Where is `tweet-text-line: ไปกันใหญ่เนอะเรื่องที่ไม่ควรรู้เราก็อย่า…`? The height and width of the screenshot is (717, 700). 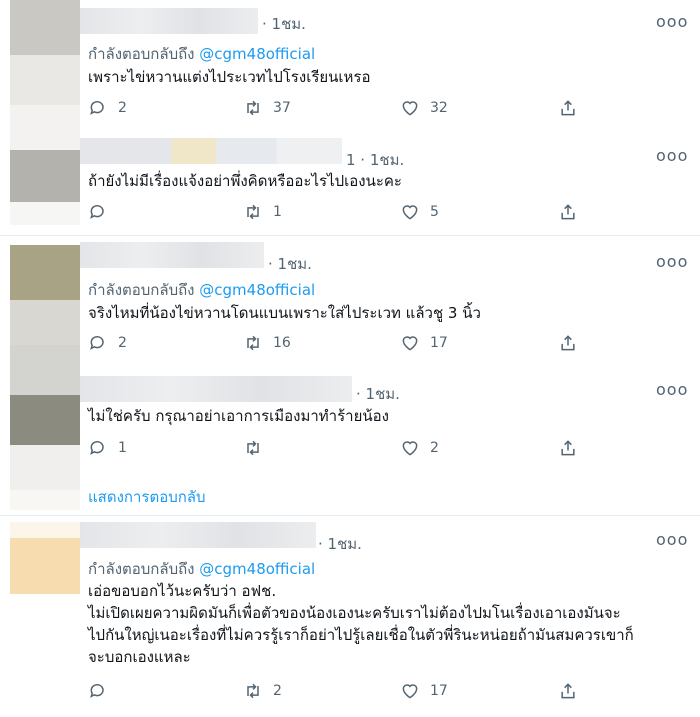
tweet-text-line: ไปกันใหญ่เนอะเรื่องที่ไม่ควรรู้เราก็อย่า… is located at coordinates (361, 635).